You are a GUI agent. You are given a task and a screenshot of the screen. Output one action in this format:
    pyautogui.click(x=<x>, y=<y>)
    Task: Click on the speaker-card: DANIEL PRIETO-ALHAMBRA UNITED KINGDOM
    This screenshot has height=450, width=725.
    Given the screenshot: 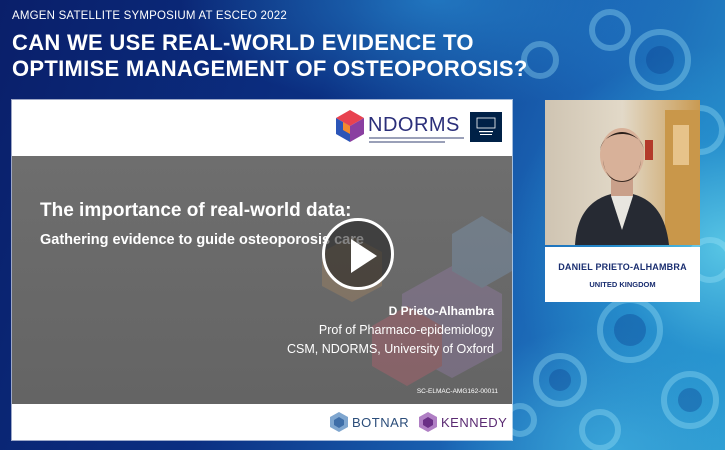 What is the action you would take?
    pyautogui.click(x=622, y=274)
    